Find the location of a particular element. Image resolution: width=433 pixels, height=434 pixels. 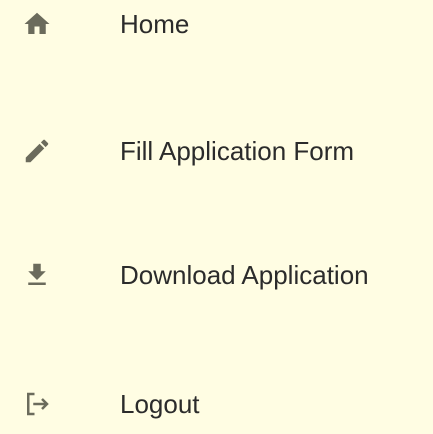

download-icon is located at coordinates (37, 275).